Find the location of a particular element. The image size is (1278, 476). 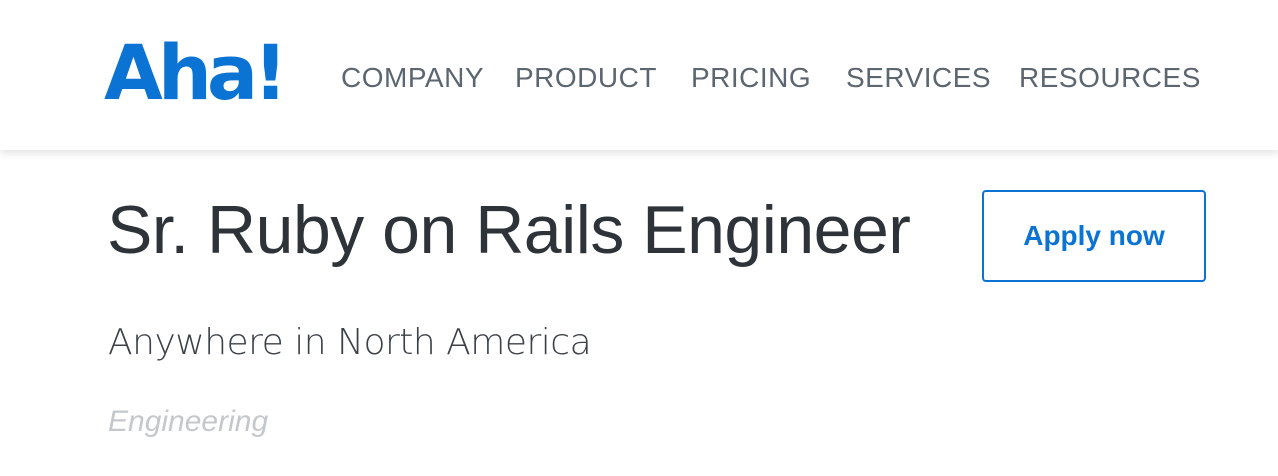

job-title: Sr. Ruby on Rails Engineer is located at coordinates (509, 230).